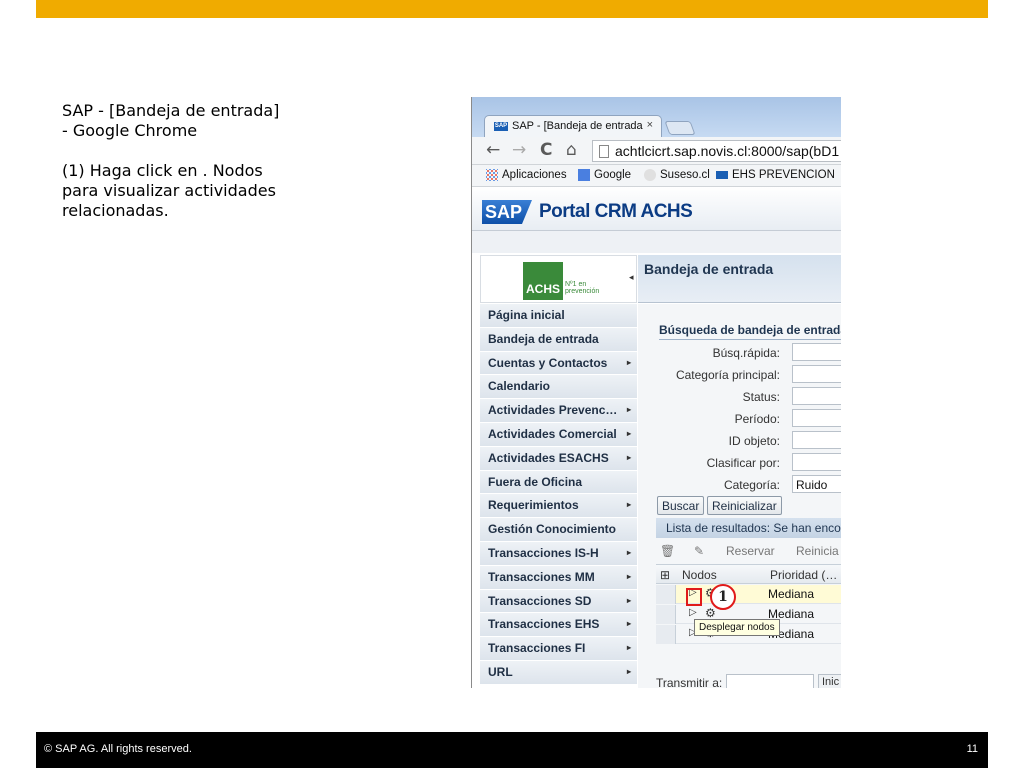  What do you see at coordinates (558, 387) in the screenshot?
I see `nav-item-calendario: Calendario` at bounding box center [558, 387].